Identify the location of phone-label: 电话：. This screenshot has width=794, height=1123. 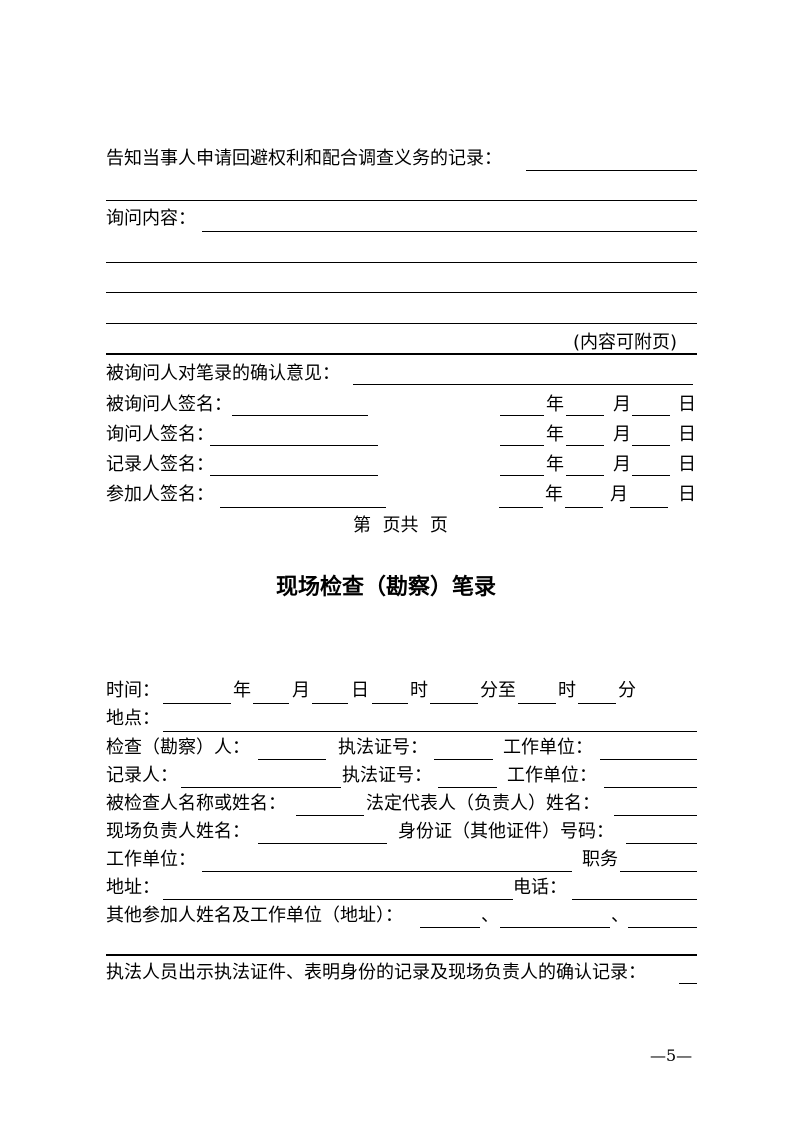
(540, 887).